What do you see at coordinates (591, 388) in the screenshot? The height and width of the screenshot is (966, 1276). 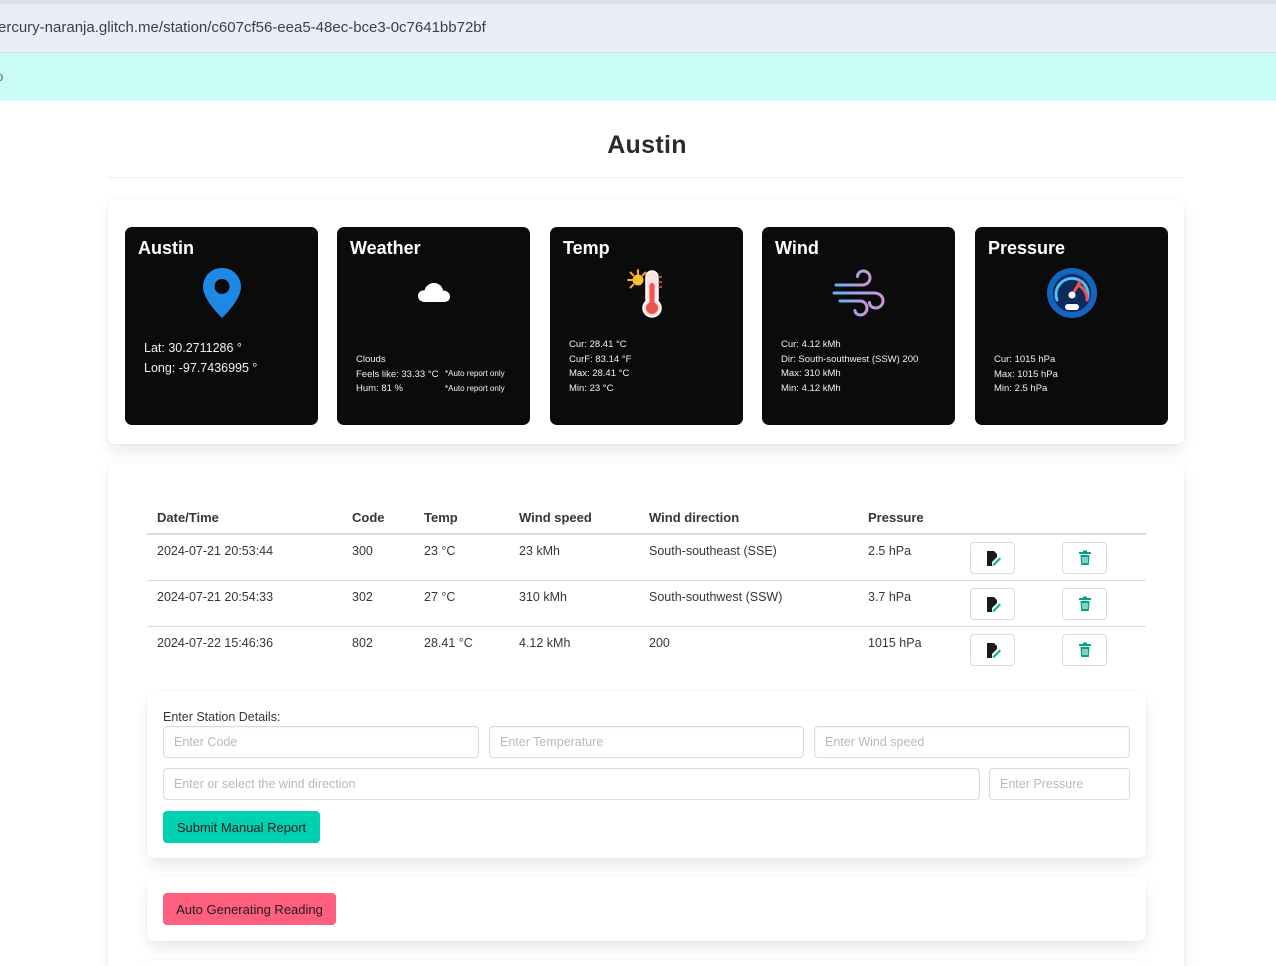 I see `temp-min: Min: 23 °C` at bounding box center [591, 388].